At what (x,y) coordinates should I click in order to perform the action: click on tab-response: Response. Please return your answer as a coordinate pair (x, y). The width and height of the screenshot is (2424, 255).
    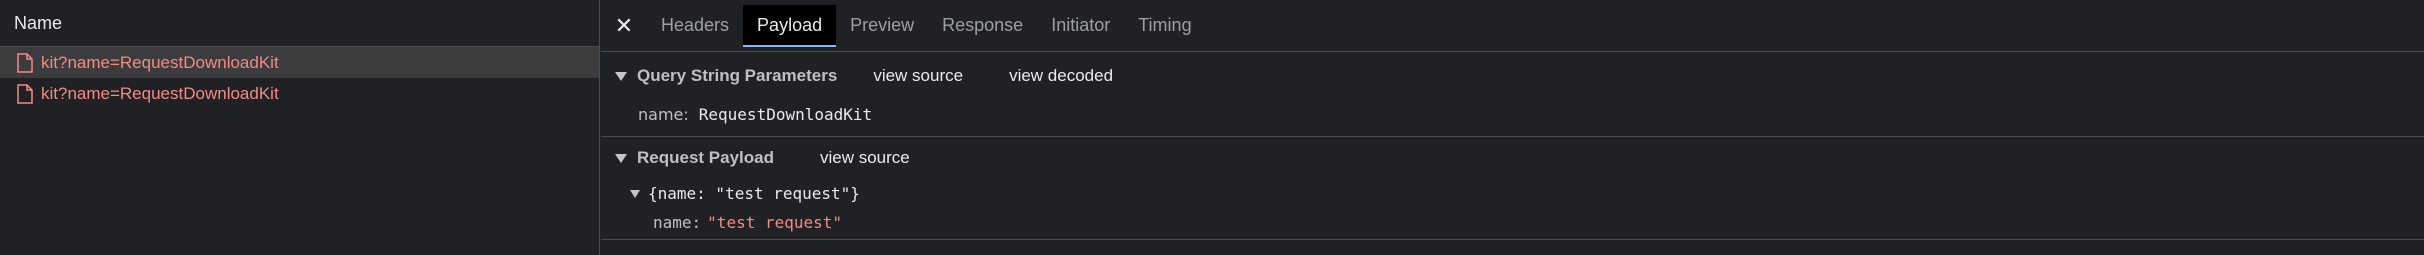
    Looking at the image, I should click on (982, 26).